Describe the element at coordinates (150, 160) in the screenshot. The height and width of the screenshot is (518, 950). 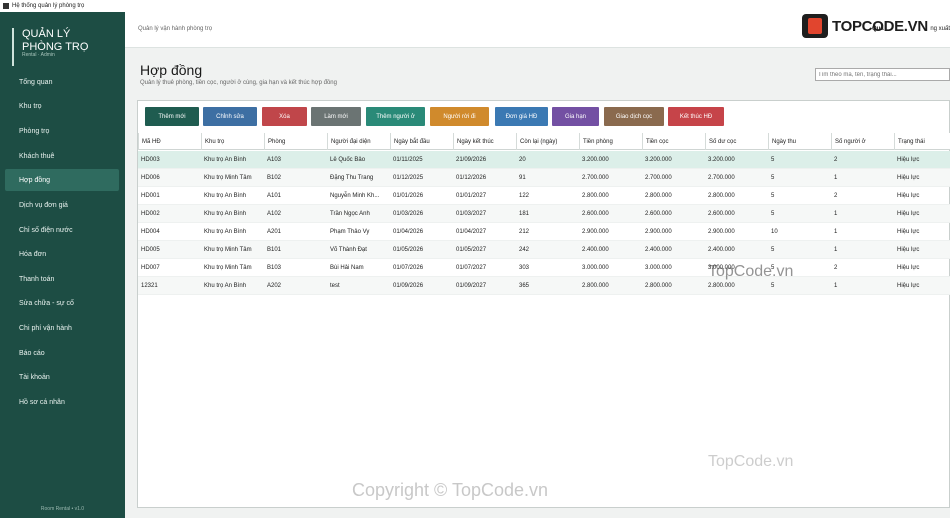
I see `table-cell: HD003` at that location.